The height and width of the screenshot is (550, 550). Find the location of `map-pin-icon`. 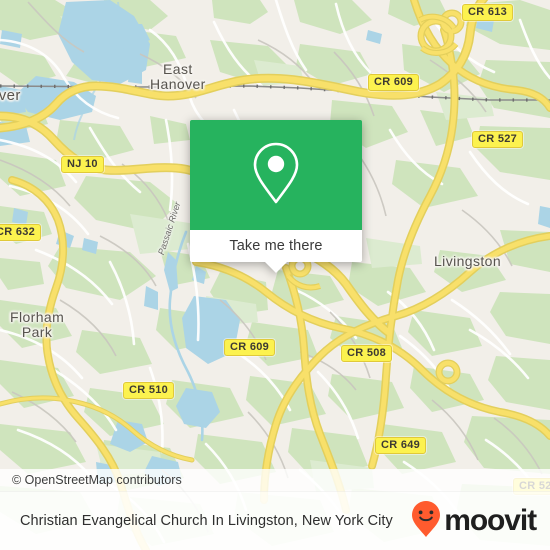

map-pin-icon is located at coordinates (276, 175).